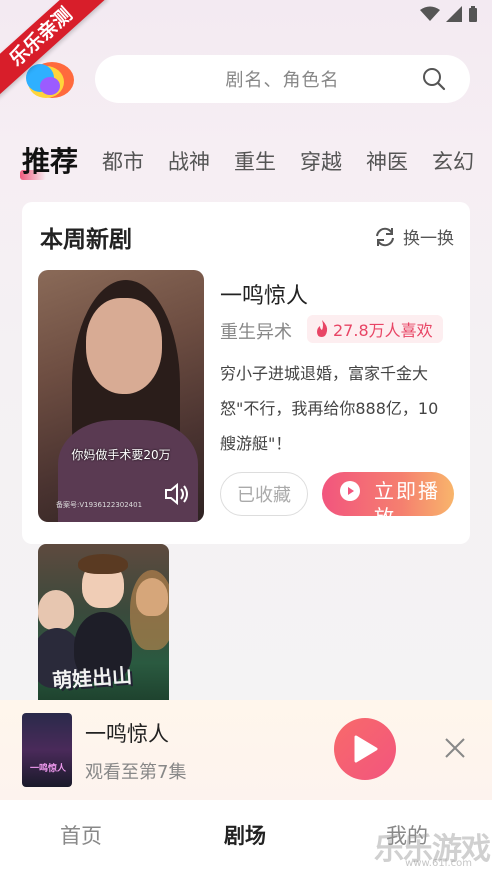 The width and height of the screenshot is (492, 876). What do you see at coordinates (48, 162) in the screenshot?
I see `tab-recommend: 推荐` at bounding box center [48, 162].